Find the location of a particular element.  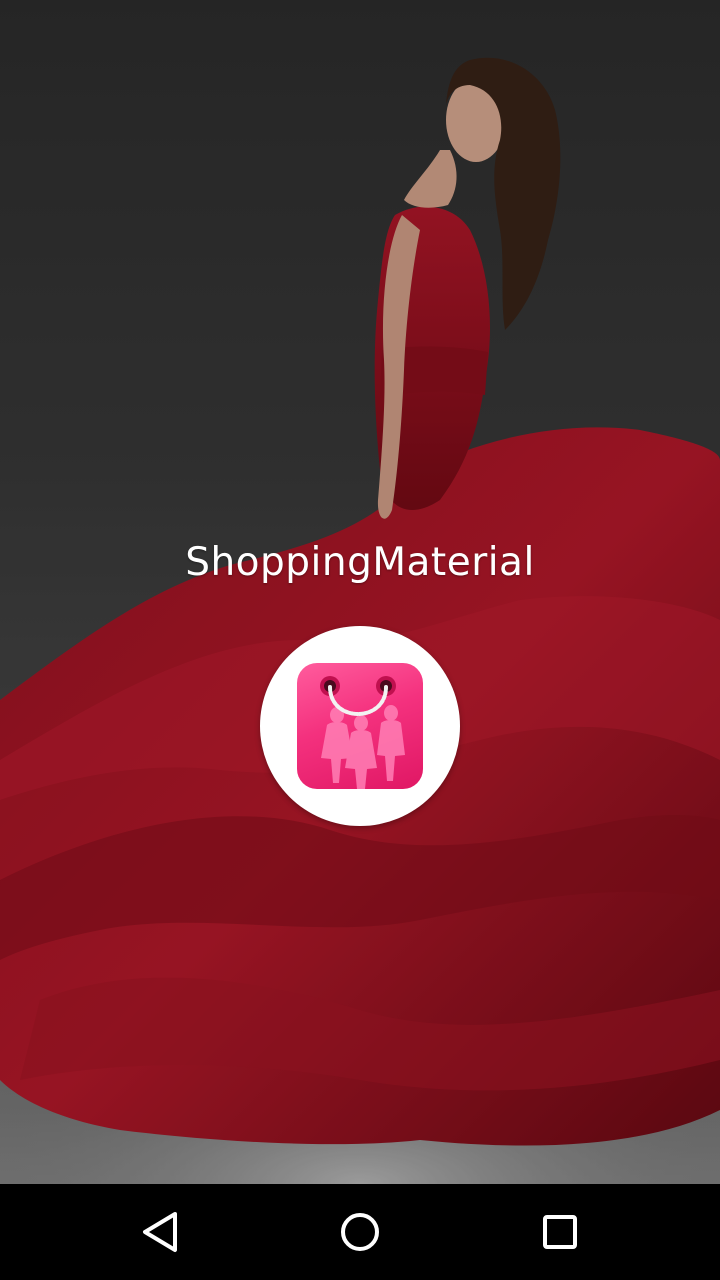

app-logo is located at coordinates (360, 726).